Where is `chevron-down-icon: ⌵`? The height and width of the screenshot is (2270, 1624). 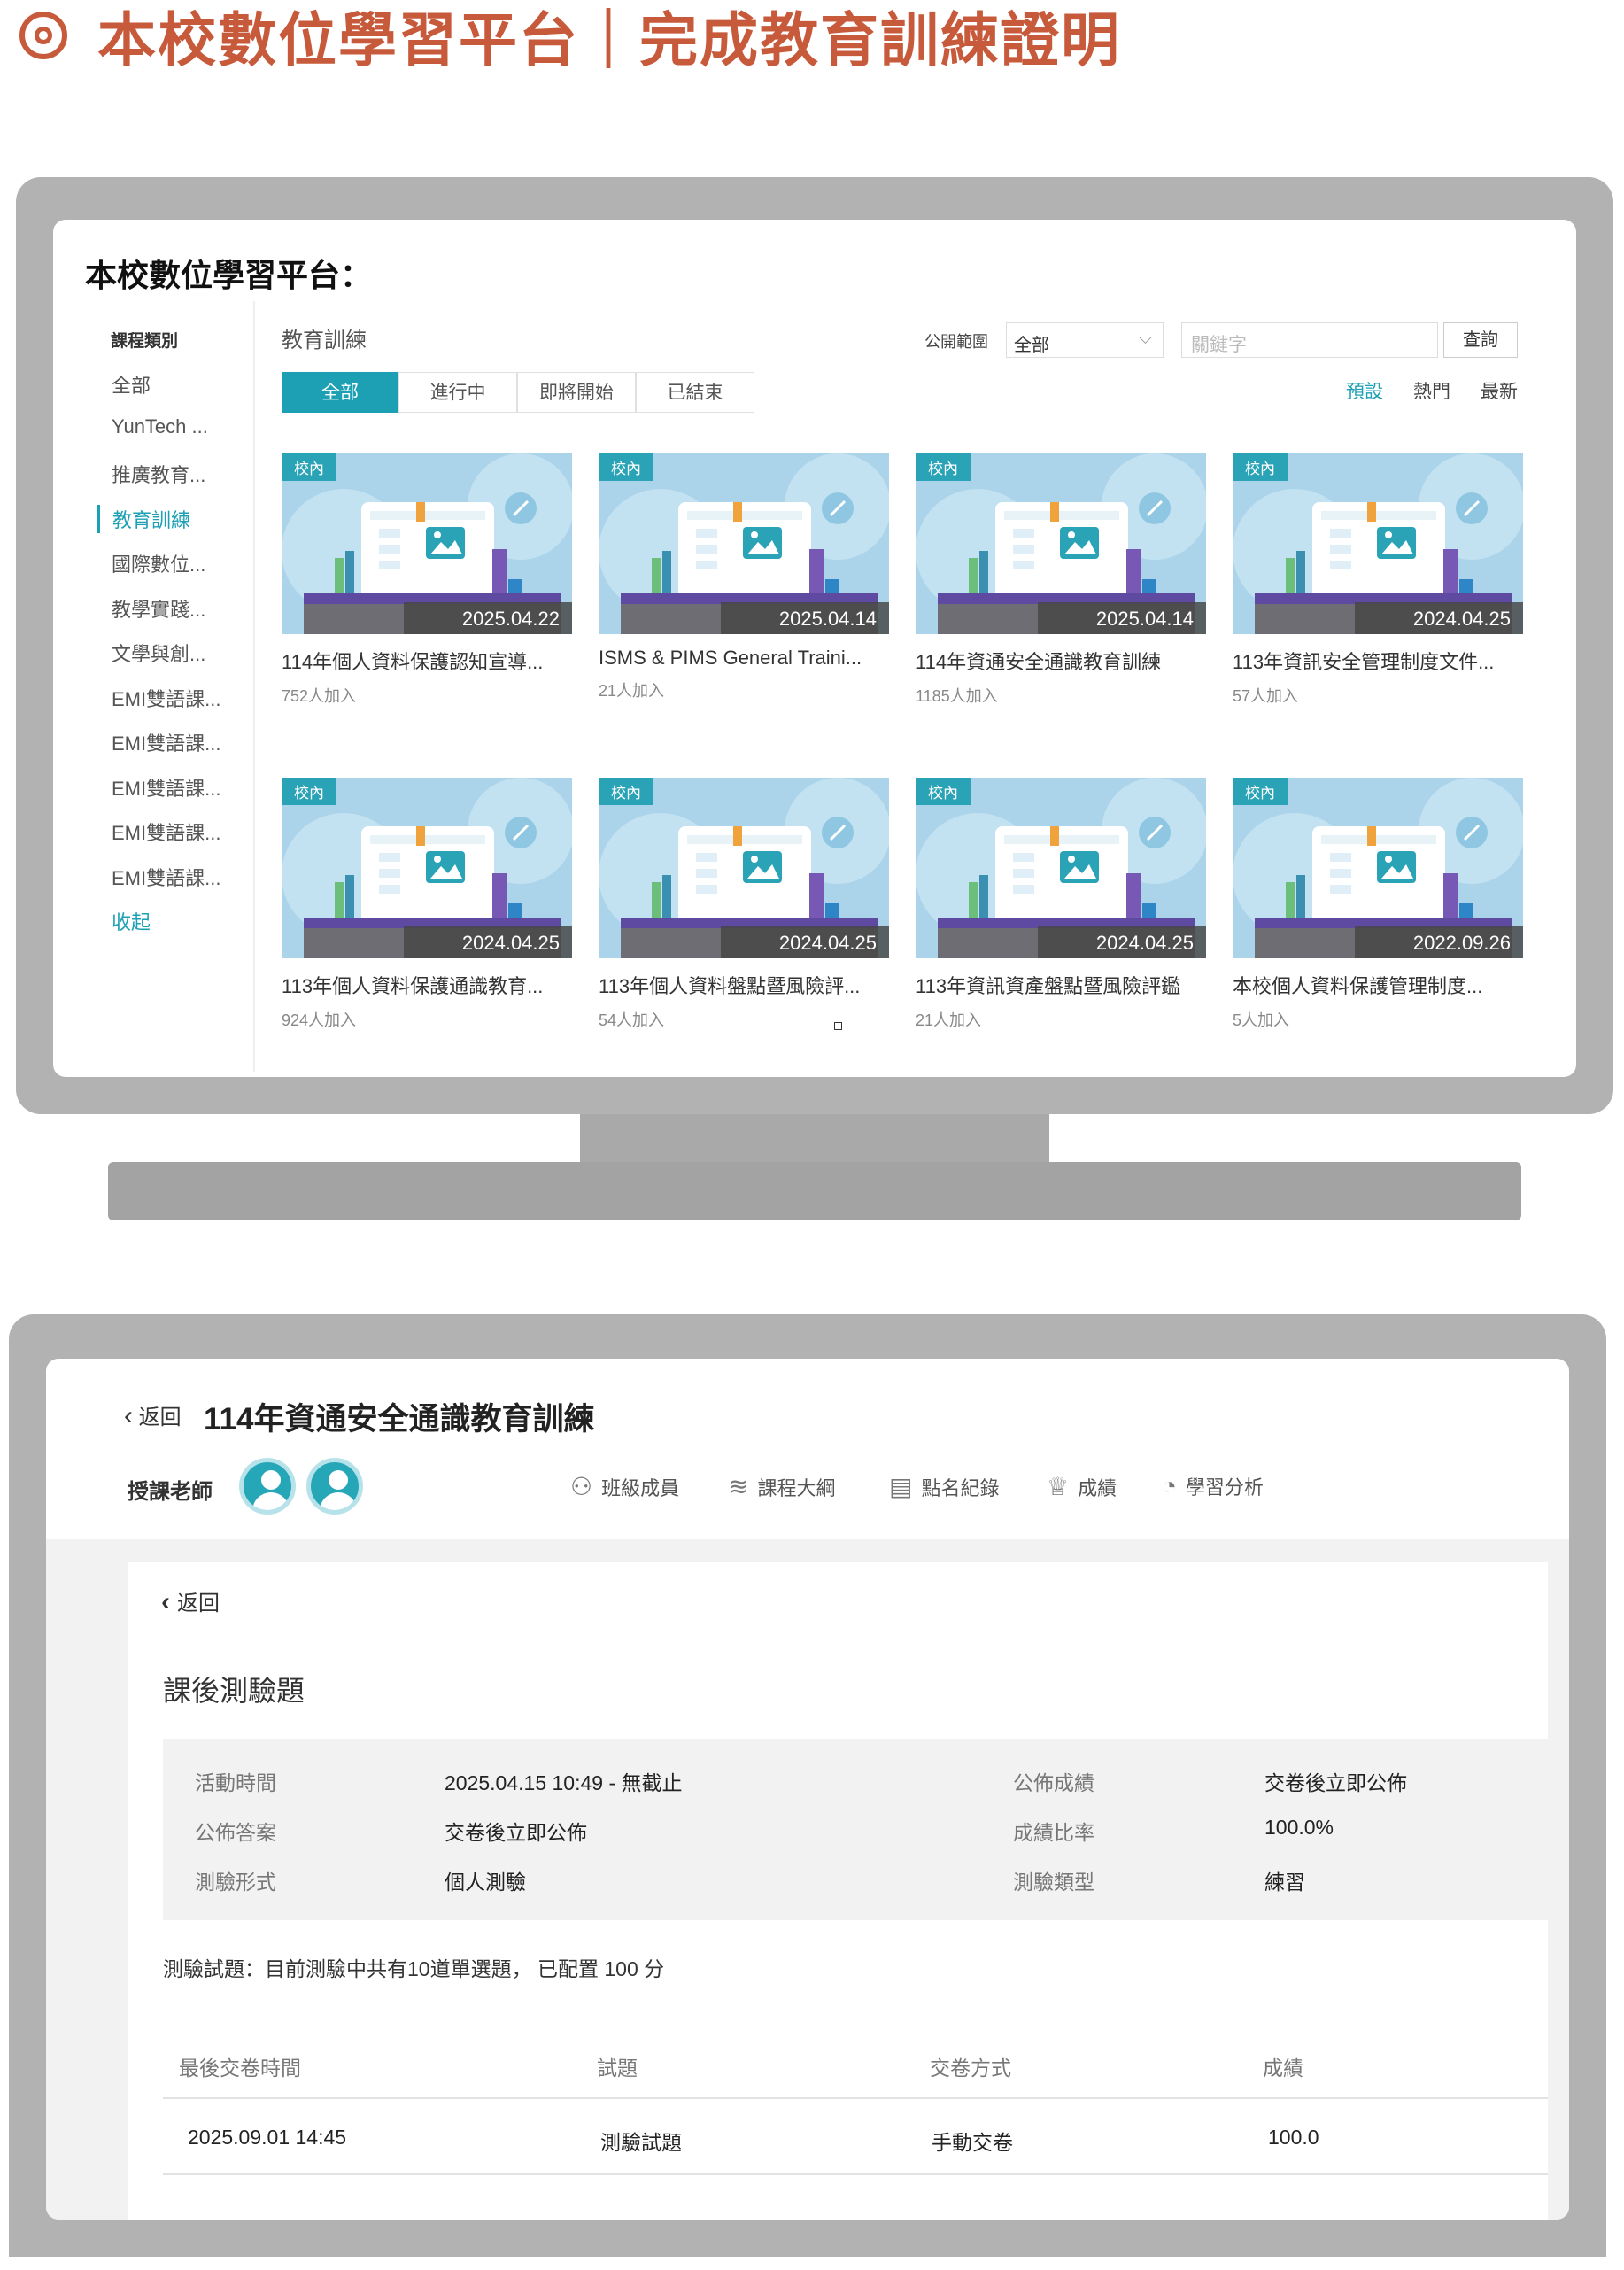 chevron-down-icon: ⌵ is located at coordinates (1145, 338).